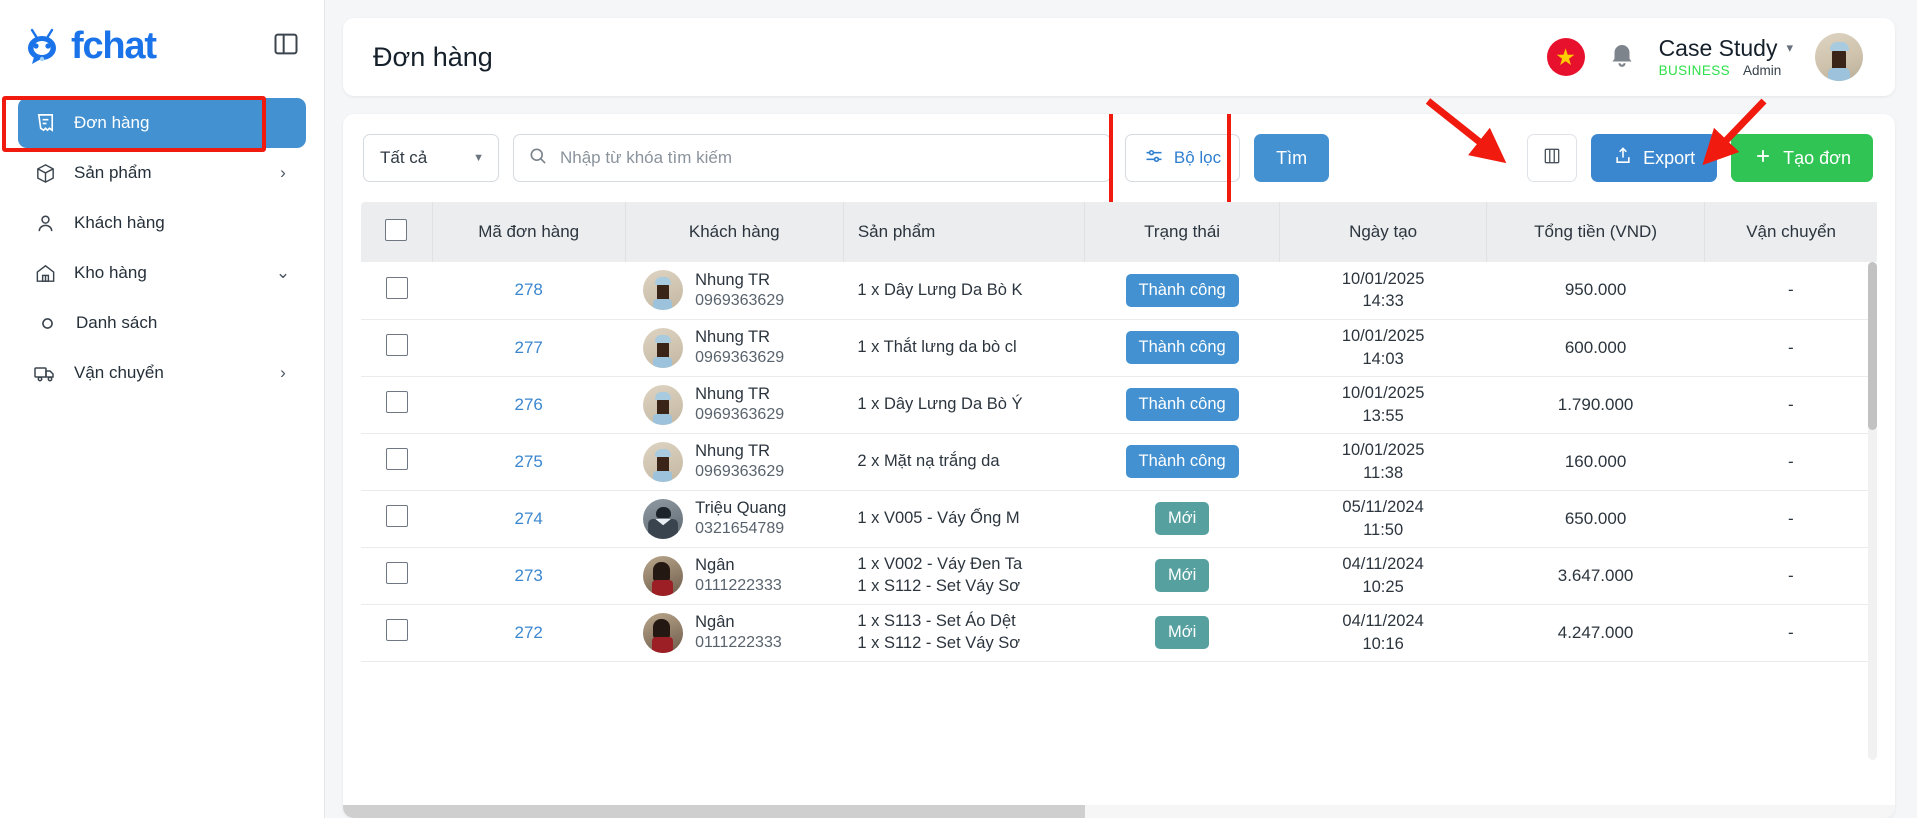 This screenshot has width=1917, height=818. What do you see at coordinates (1596, 232) in the screenshot?
I see `column-header-total: Tổng tiền (VND)` at bounding box center [1596, 232].